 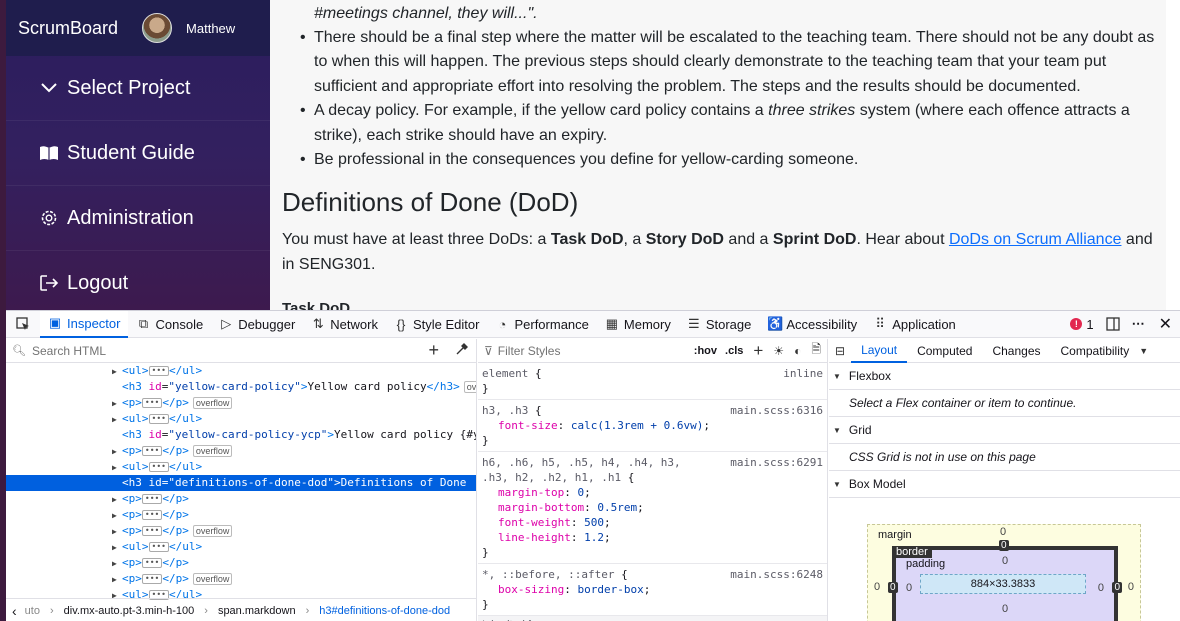 What do you see at coordinates (14, 611) in the screenshot?
I see `breadcrumb-back-icon: ‹` at bounding box center [14, 611].